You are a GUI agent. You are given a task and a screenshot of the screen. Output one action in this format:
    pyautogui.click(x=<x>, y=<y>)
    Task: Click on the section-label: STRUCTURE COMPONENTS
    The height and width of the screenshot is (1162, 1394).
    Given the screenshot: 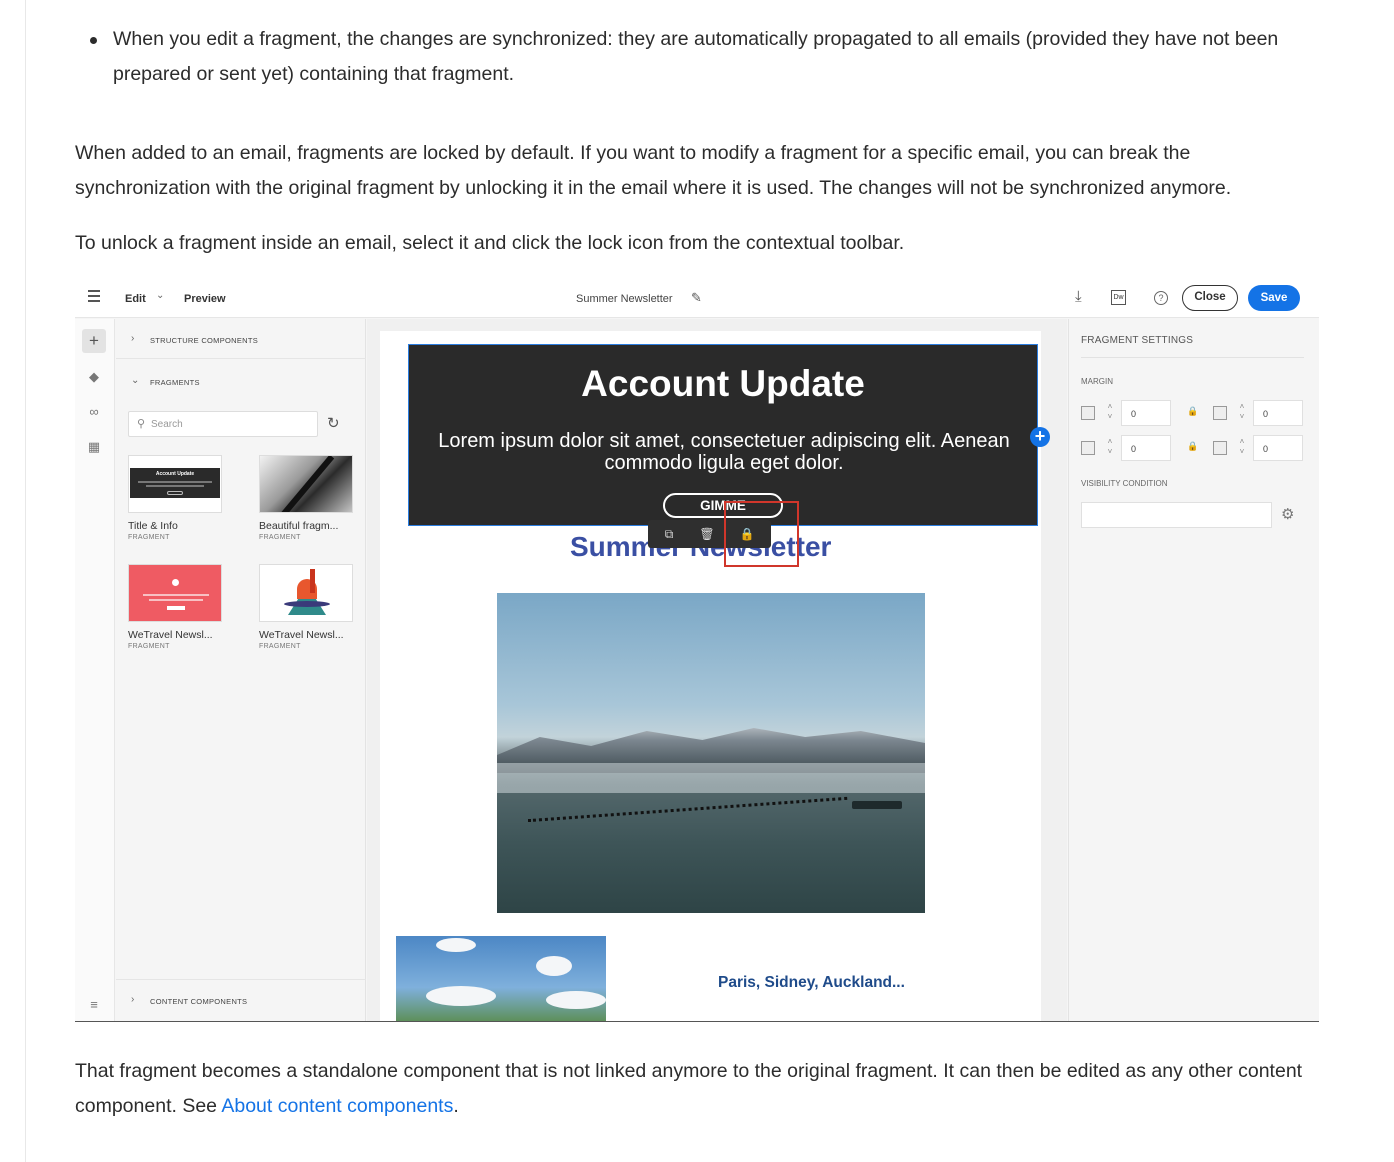 What is the action you would take?
    pyautogui.click(x=204, y=340)
    